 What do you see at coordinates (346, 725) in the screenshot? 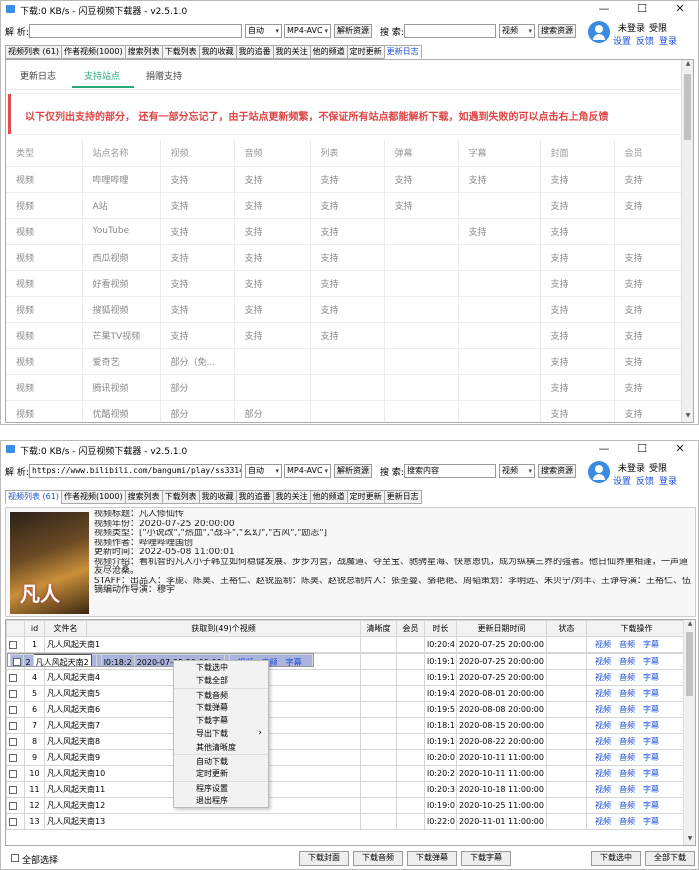
I see `table-row: 7 凡人风起天南7 l0:18:1 2020-08-15 20:00:00 视频 音频 字幕` at bounding box center [346, 725].